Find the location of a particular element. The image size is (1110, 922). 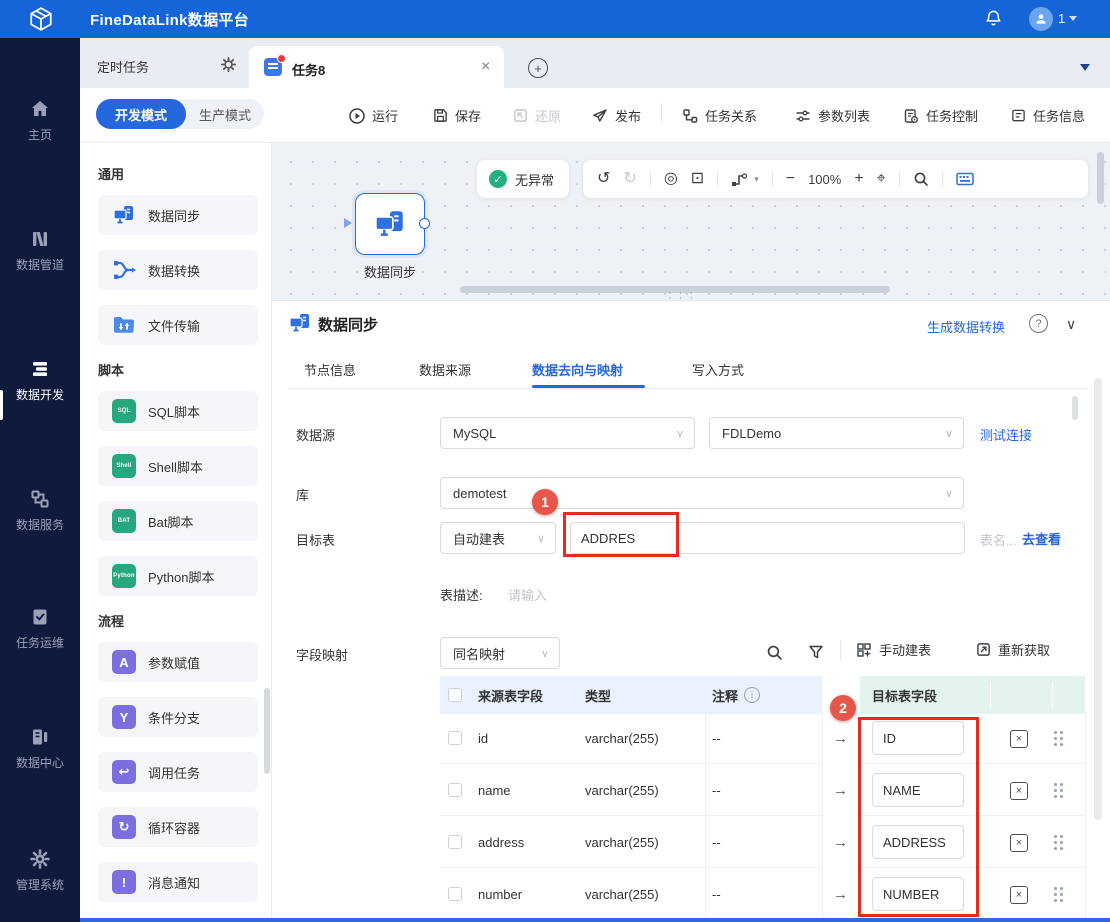

sidebar-item-data-service: 数据服务 is located at coordinates (40, 510).